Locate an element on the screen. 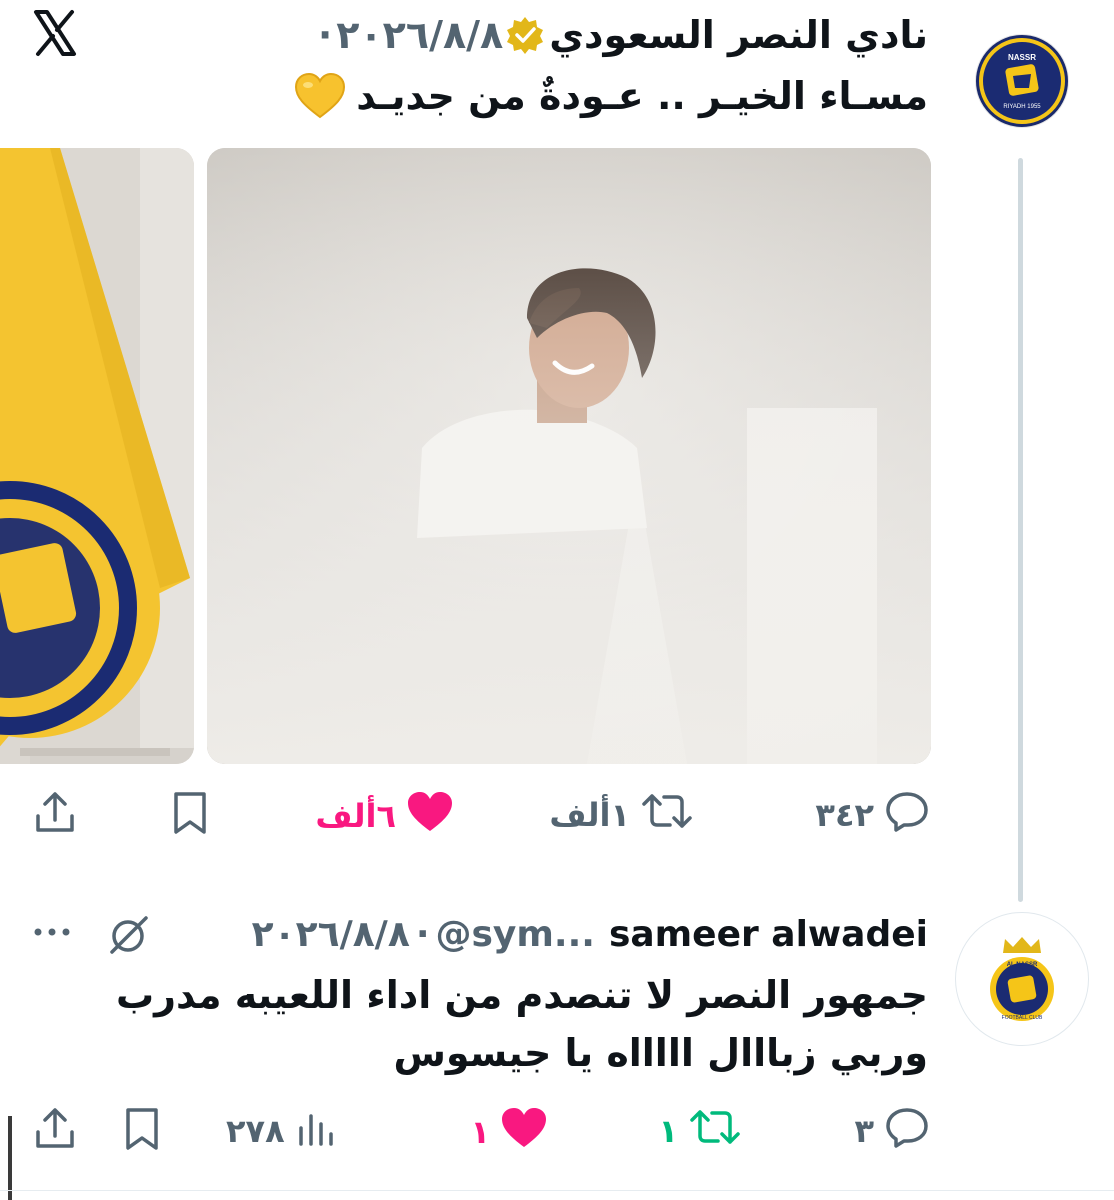 Image resolution: width=1114 pixels, height=1200 pixels. al-nassr-crest-icon: AL NASSR FOOTBALL CLUB is located at coordinates (1022, 979).